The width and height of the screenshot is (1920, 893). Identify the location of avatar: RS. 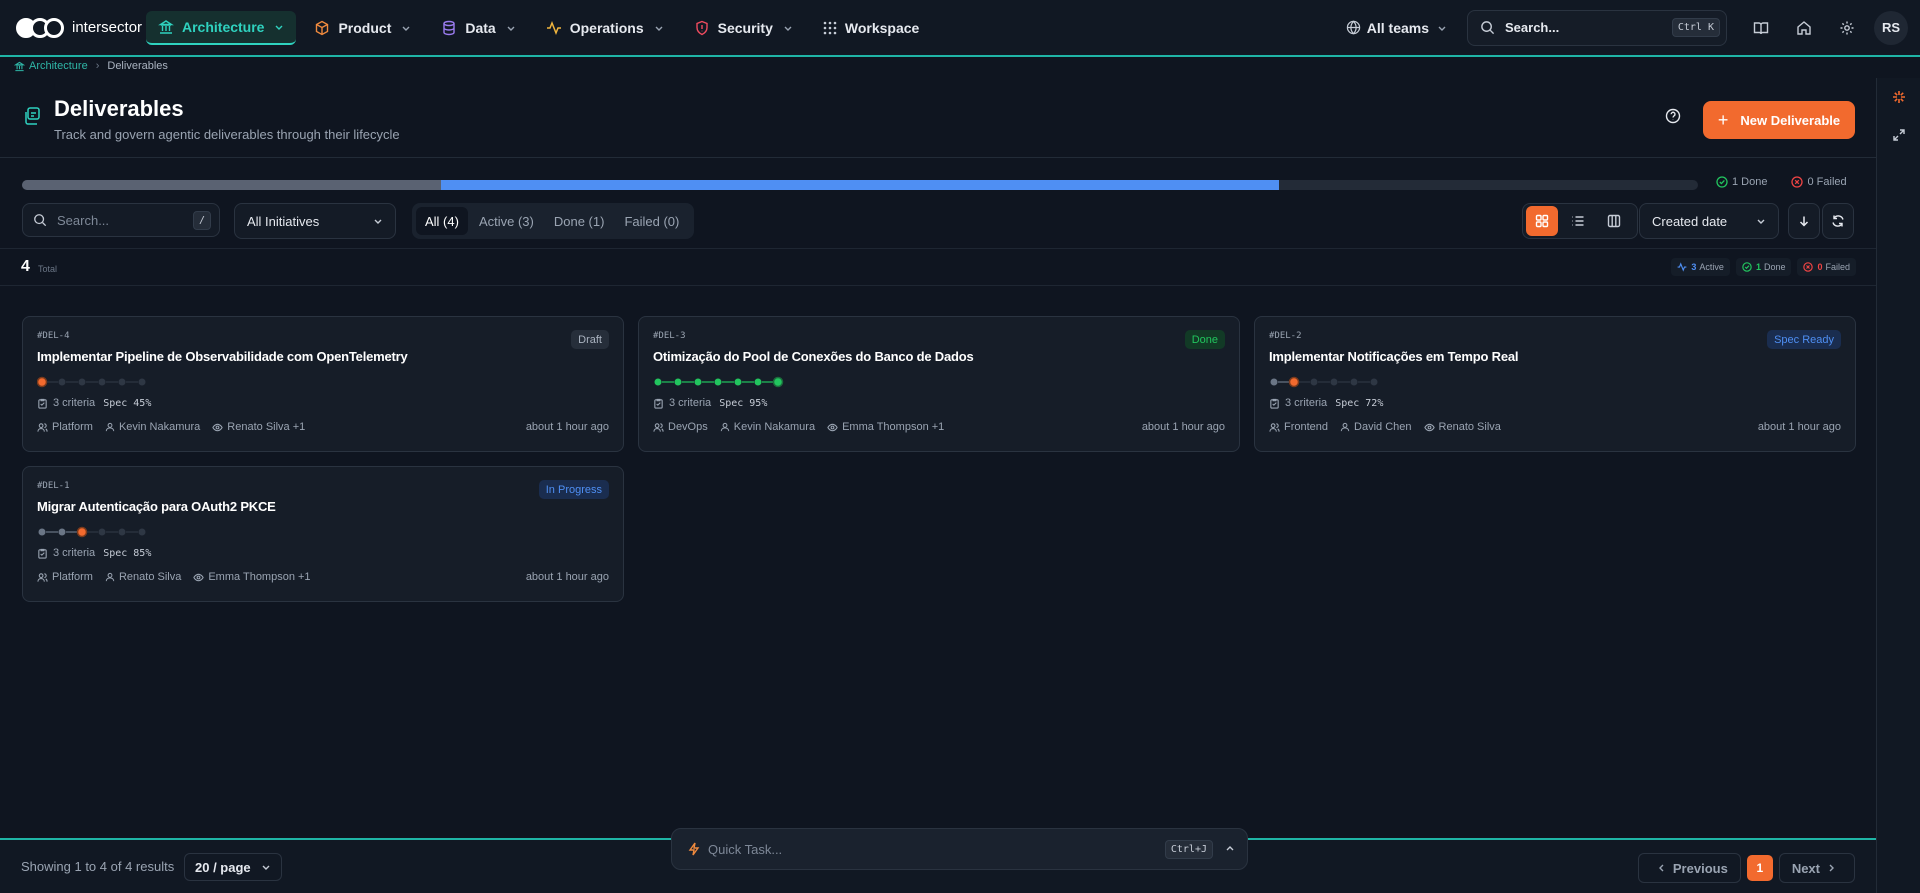
(1891, 27).